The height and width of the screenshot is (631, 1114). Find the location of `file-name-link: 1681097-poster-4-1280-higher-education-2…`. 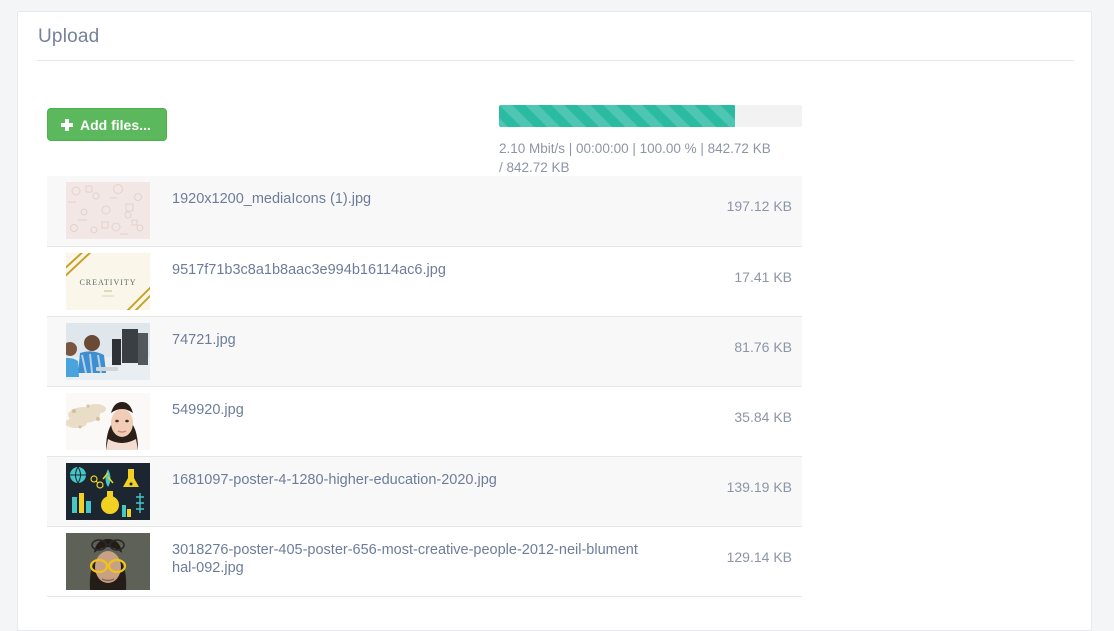

file-name-link: 1681097-poster-4-1280-higher-education-2… is located at coordinates (407, 480).